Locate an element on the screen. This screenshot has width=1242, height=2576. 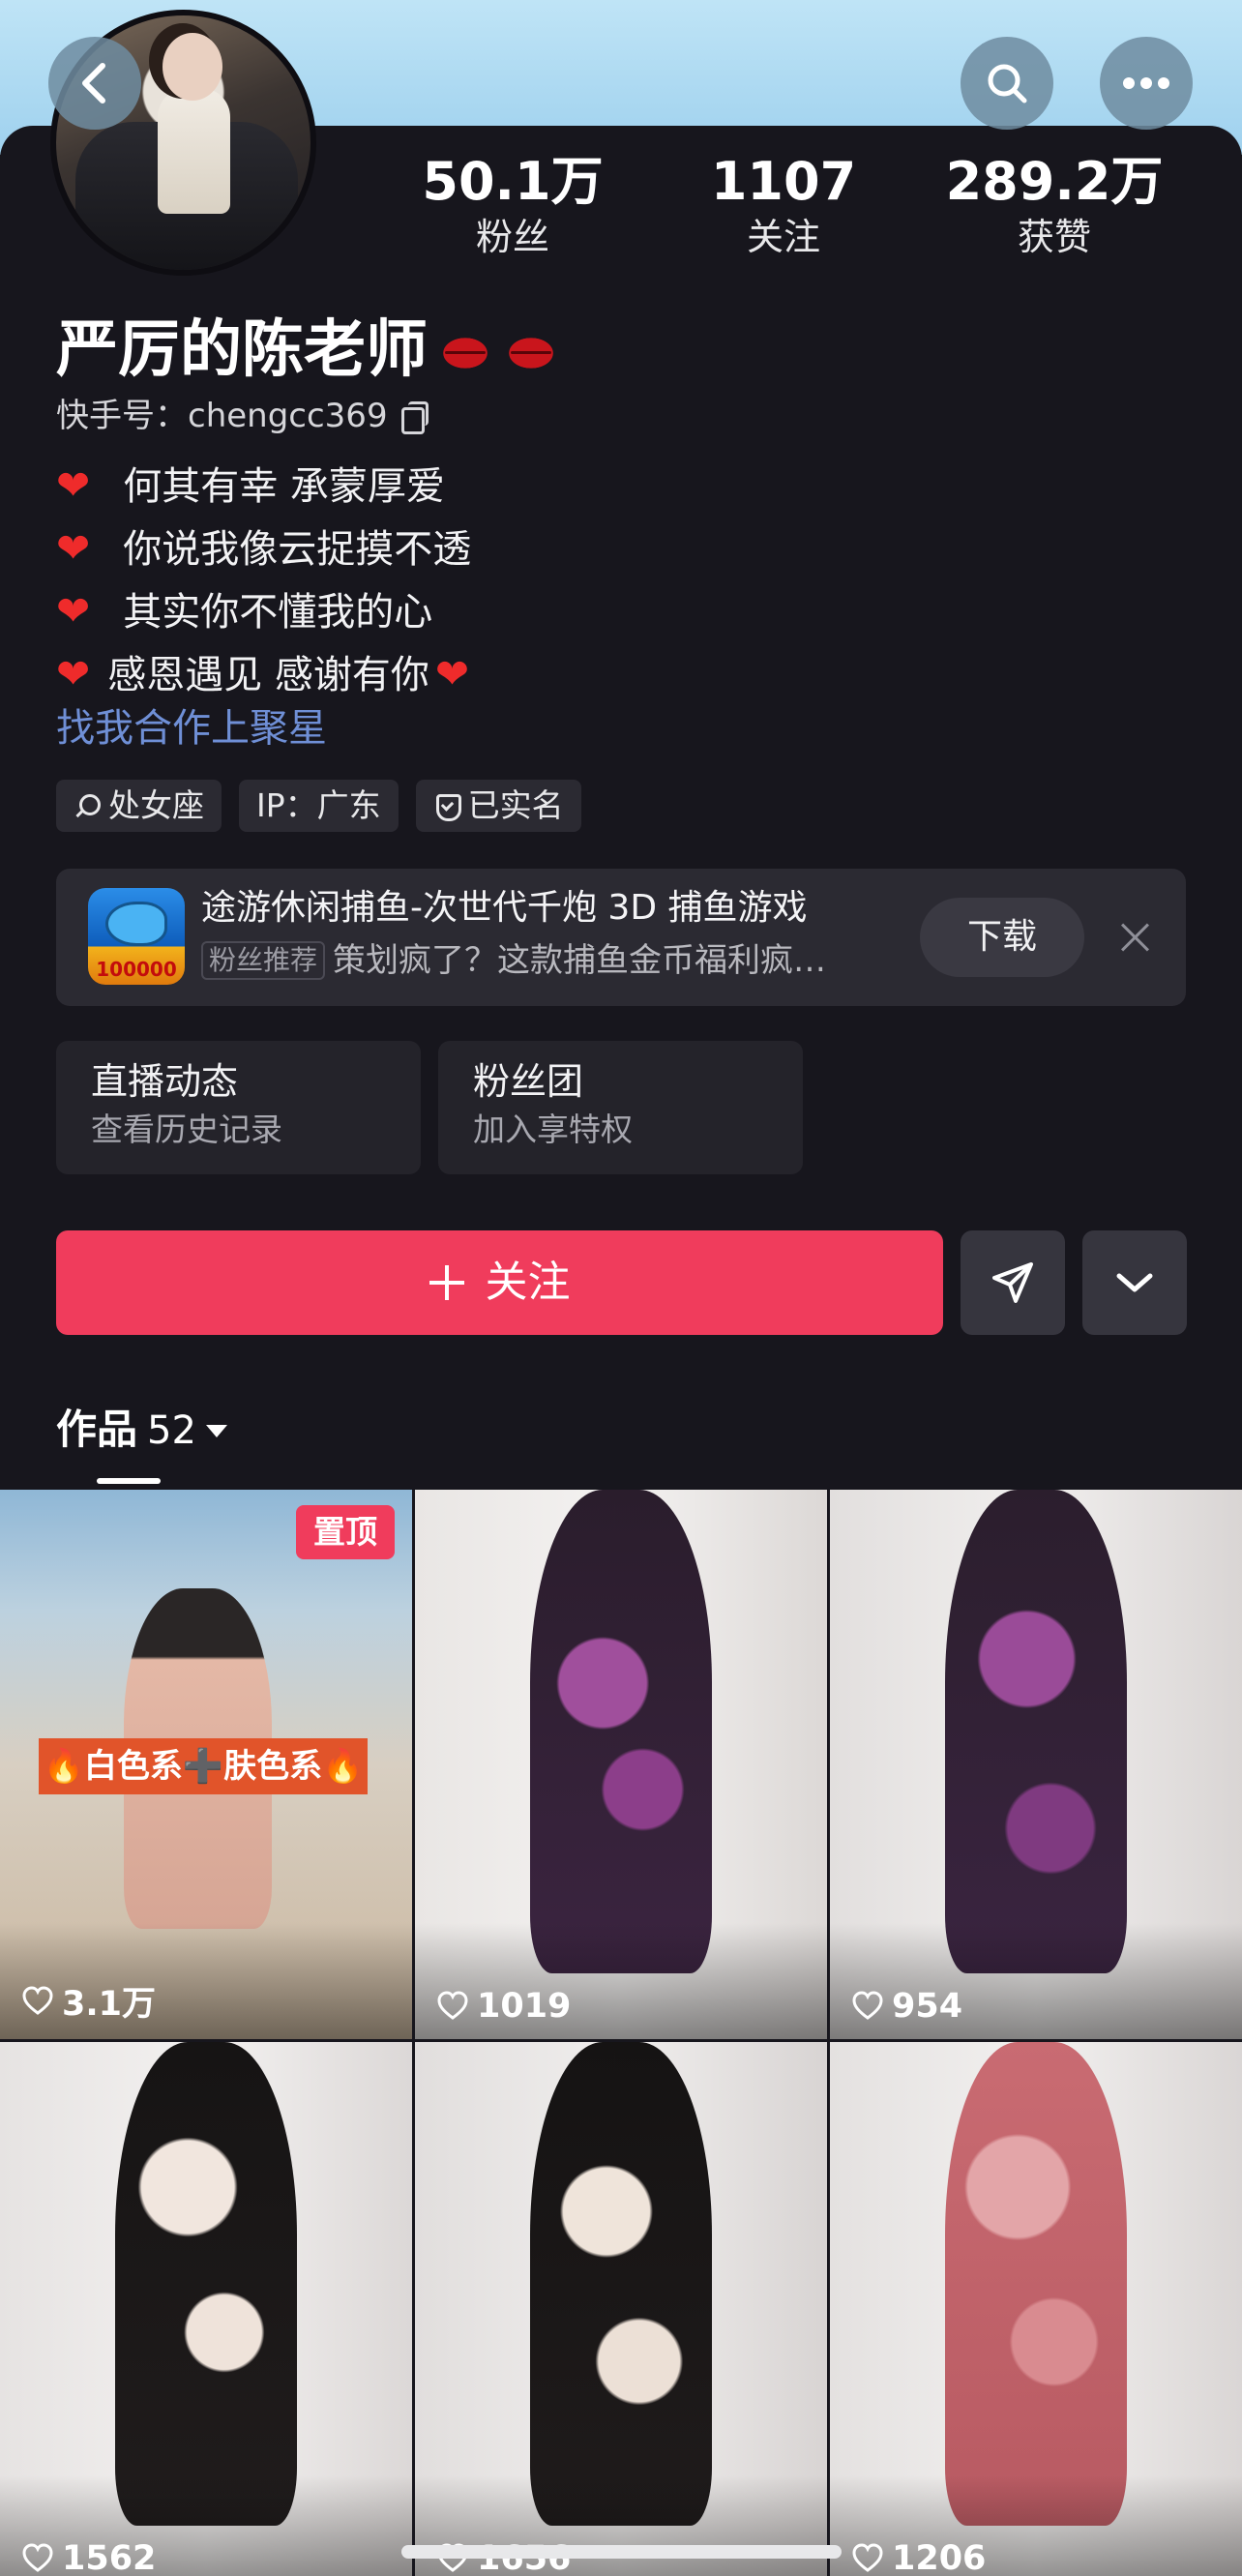
expand-button is located at coordinates (1134, 1282).